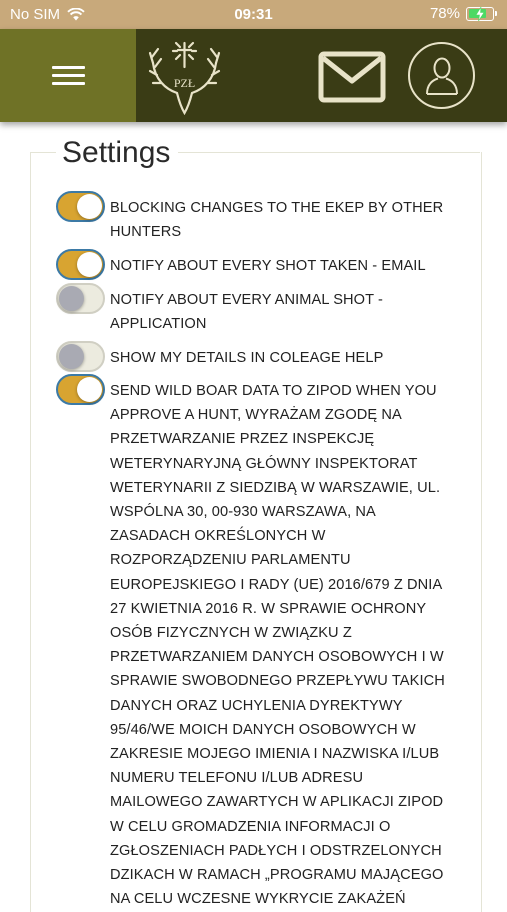 This screenshot has width=507, height=912. I want to click on toggle-zipod, so click(80, 389).